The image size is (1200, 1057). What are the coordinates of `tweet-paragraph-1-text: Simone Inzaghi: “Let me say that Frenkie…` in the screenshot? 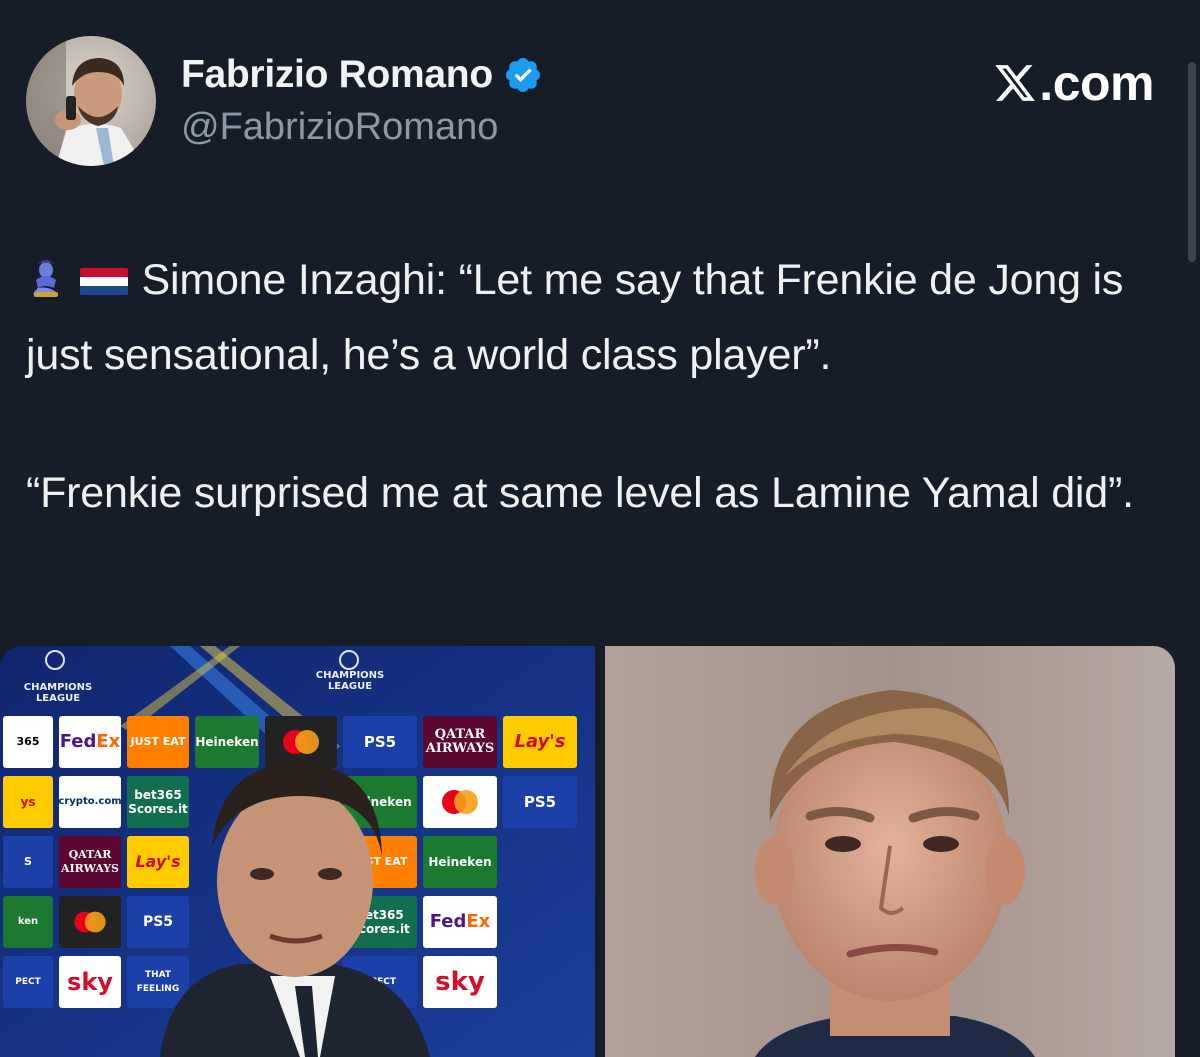 It's located at (575, 317).